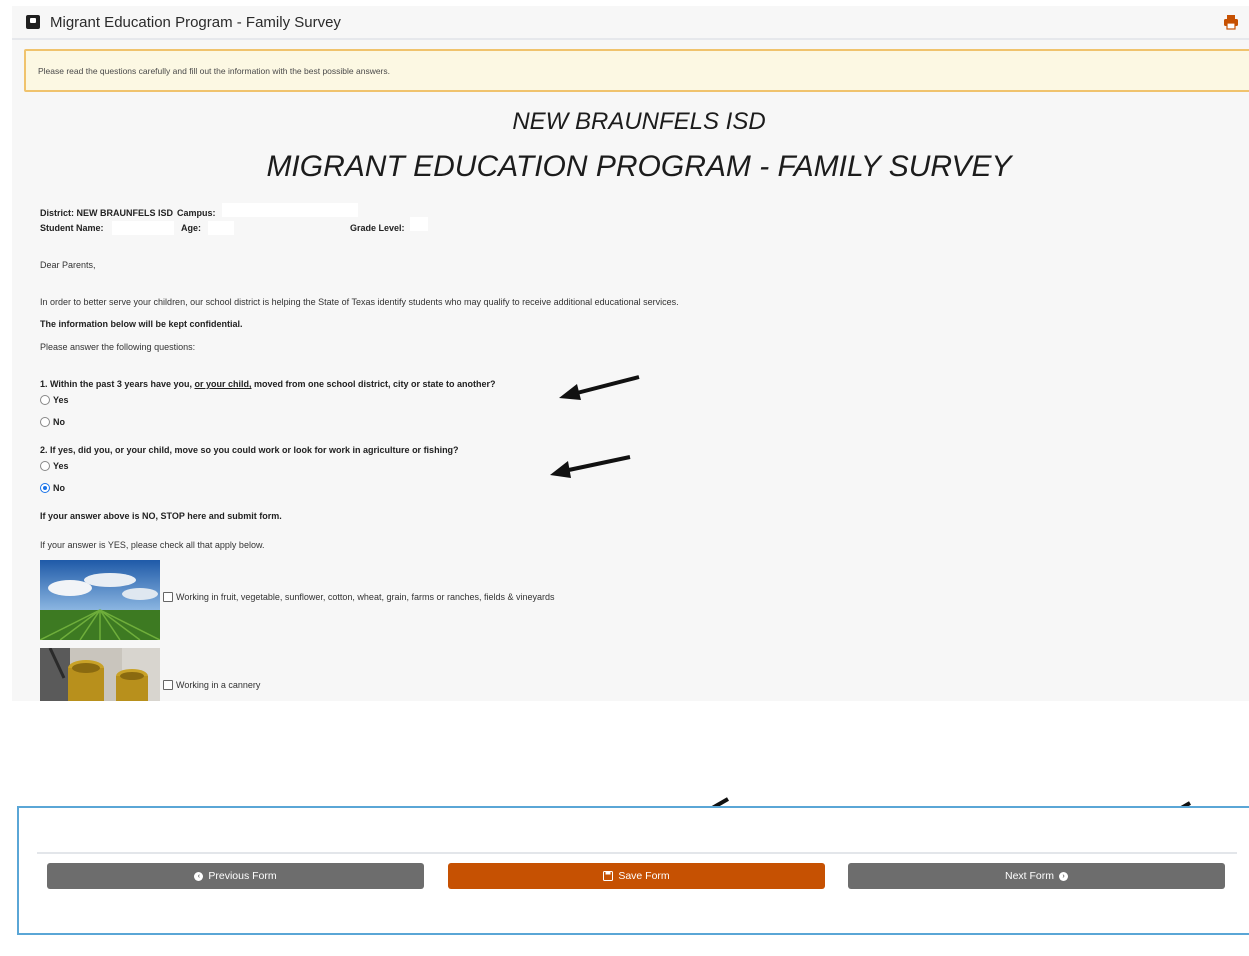  What do you see at coordinates (191, 228) in the screenshot?
I see `age-label: Age:` at bounding box center [191, 228].